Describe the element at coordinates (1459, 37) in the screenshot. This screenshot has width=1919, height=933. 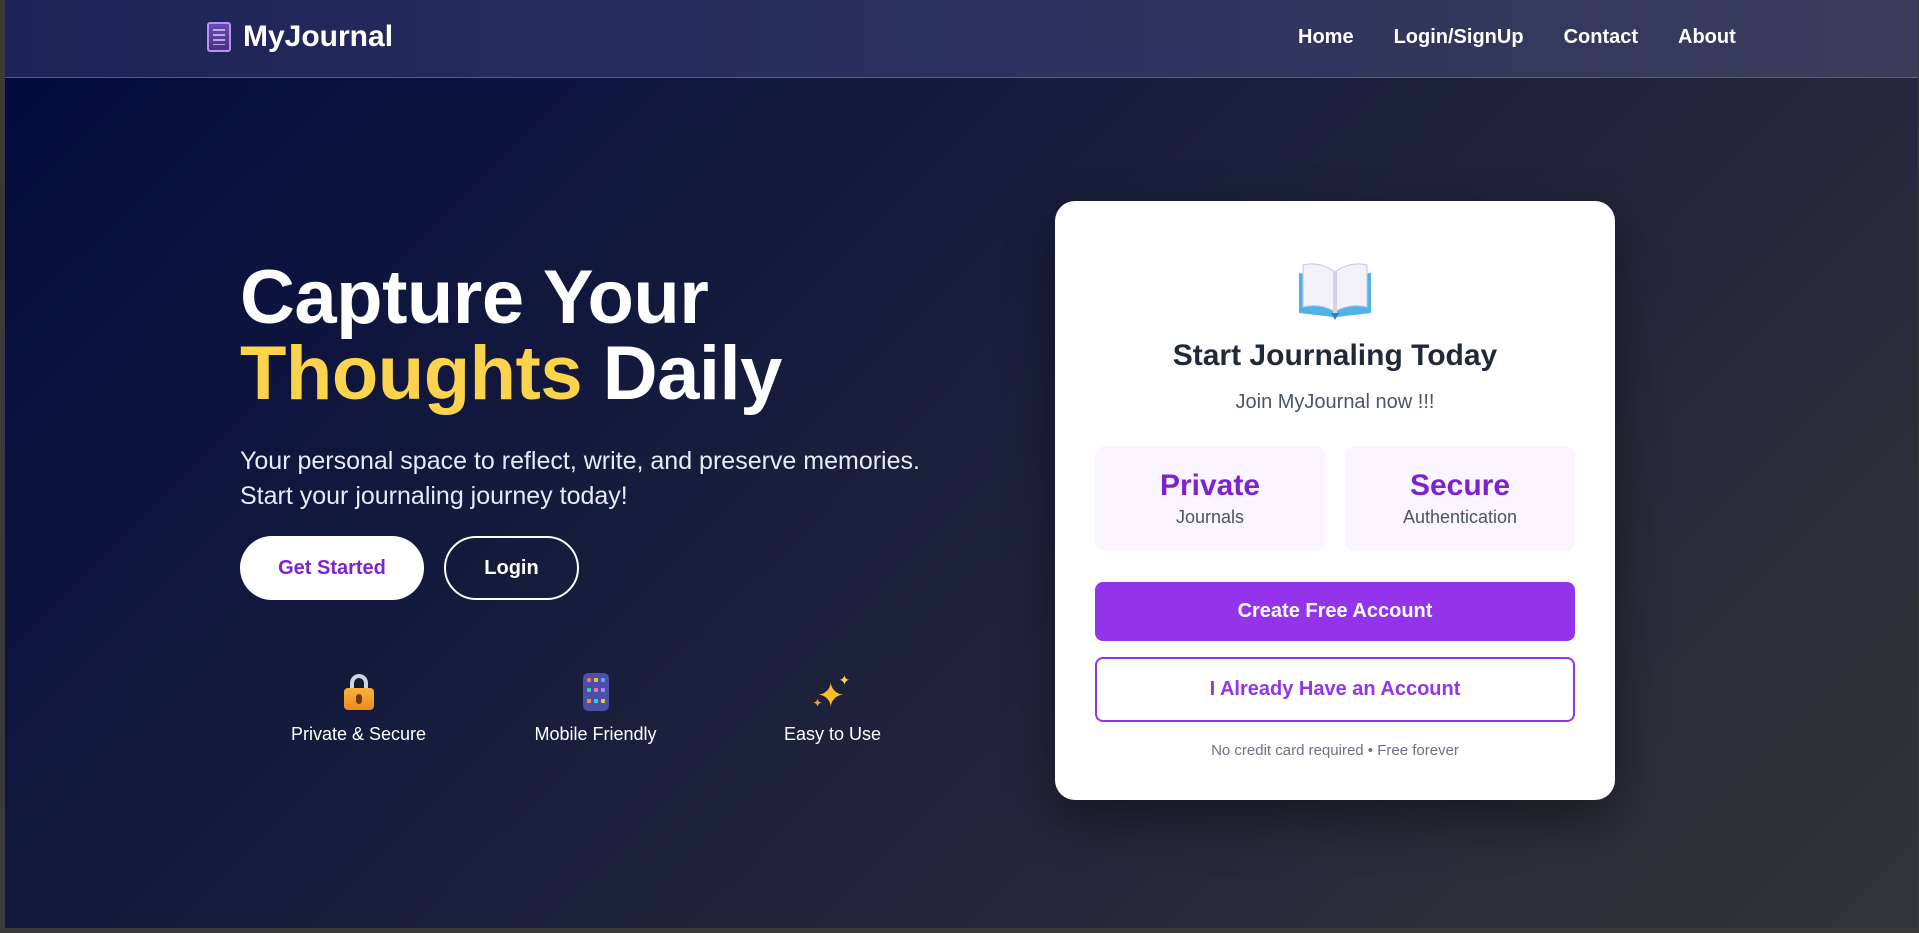
I see `nav-login-signup-link: Login/SignUp` at that location.